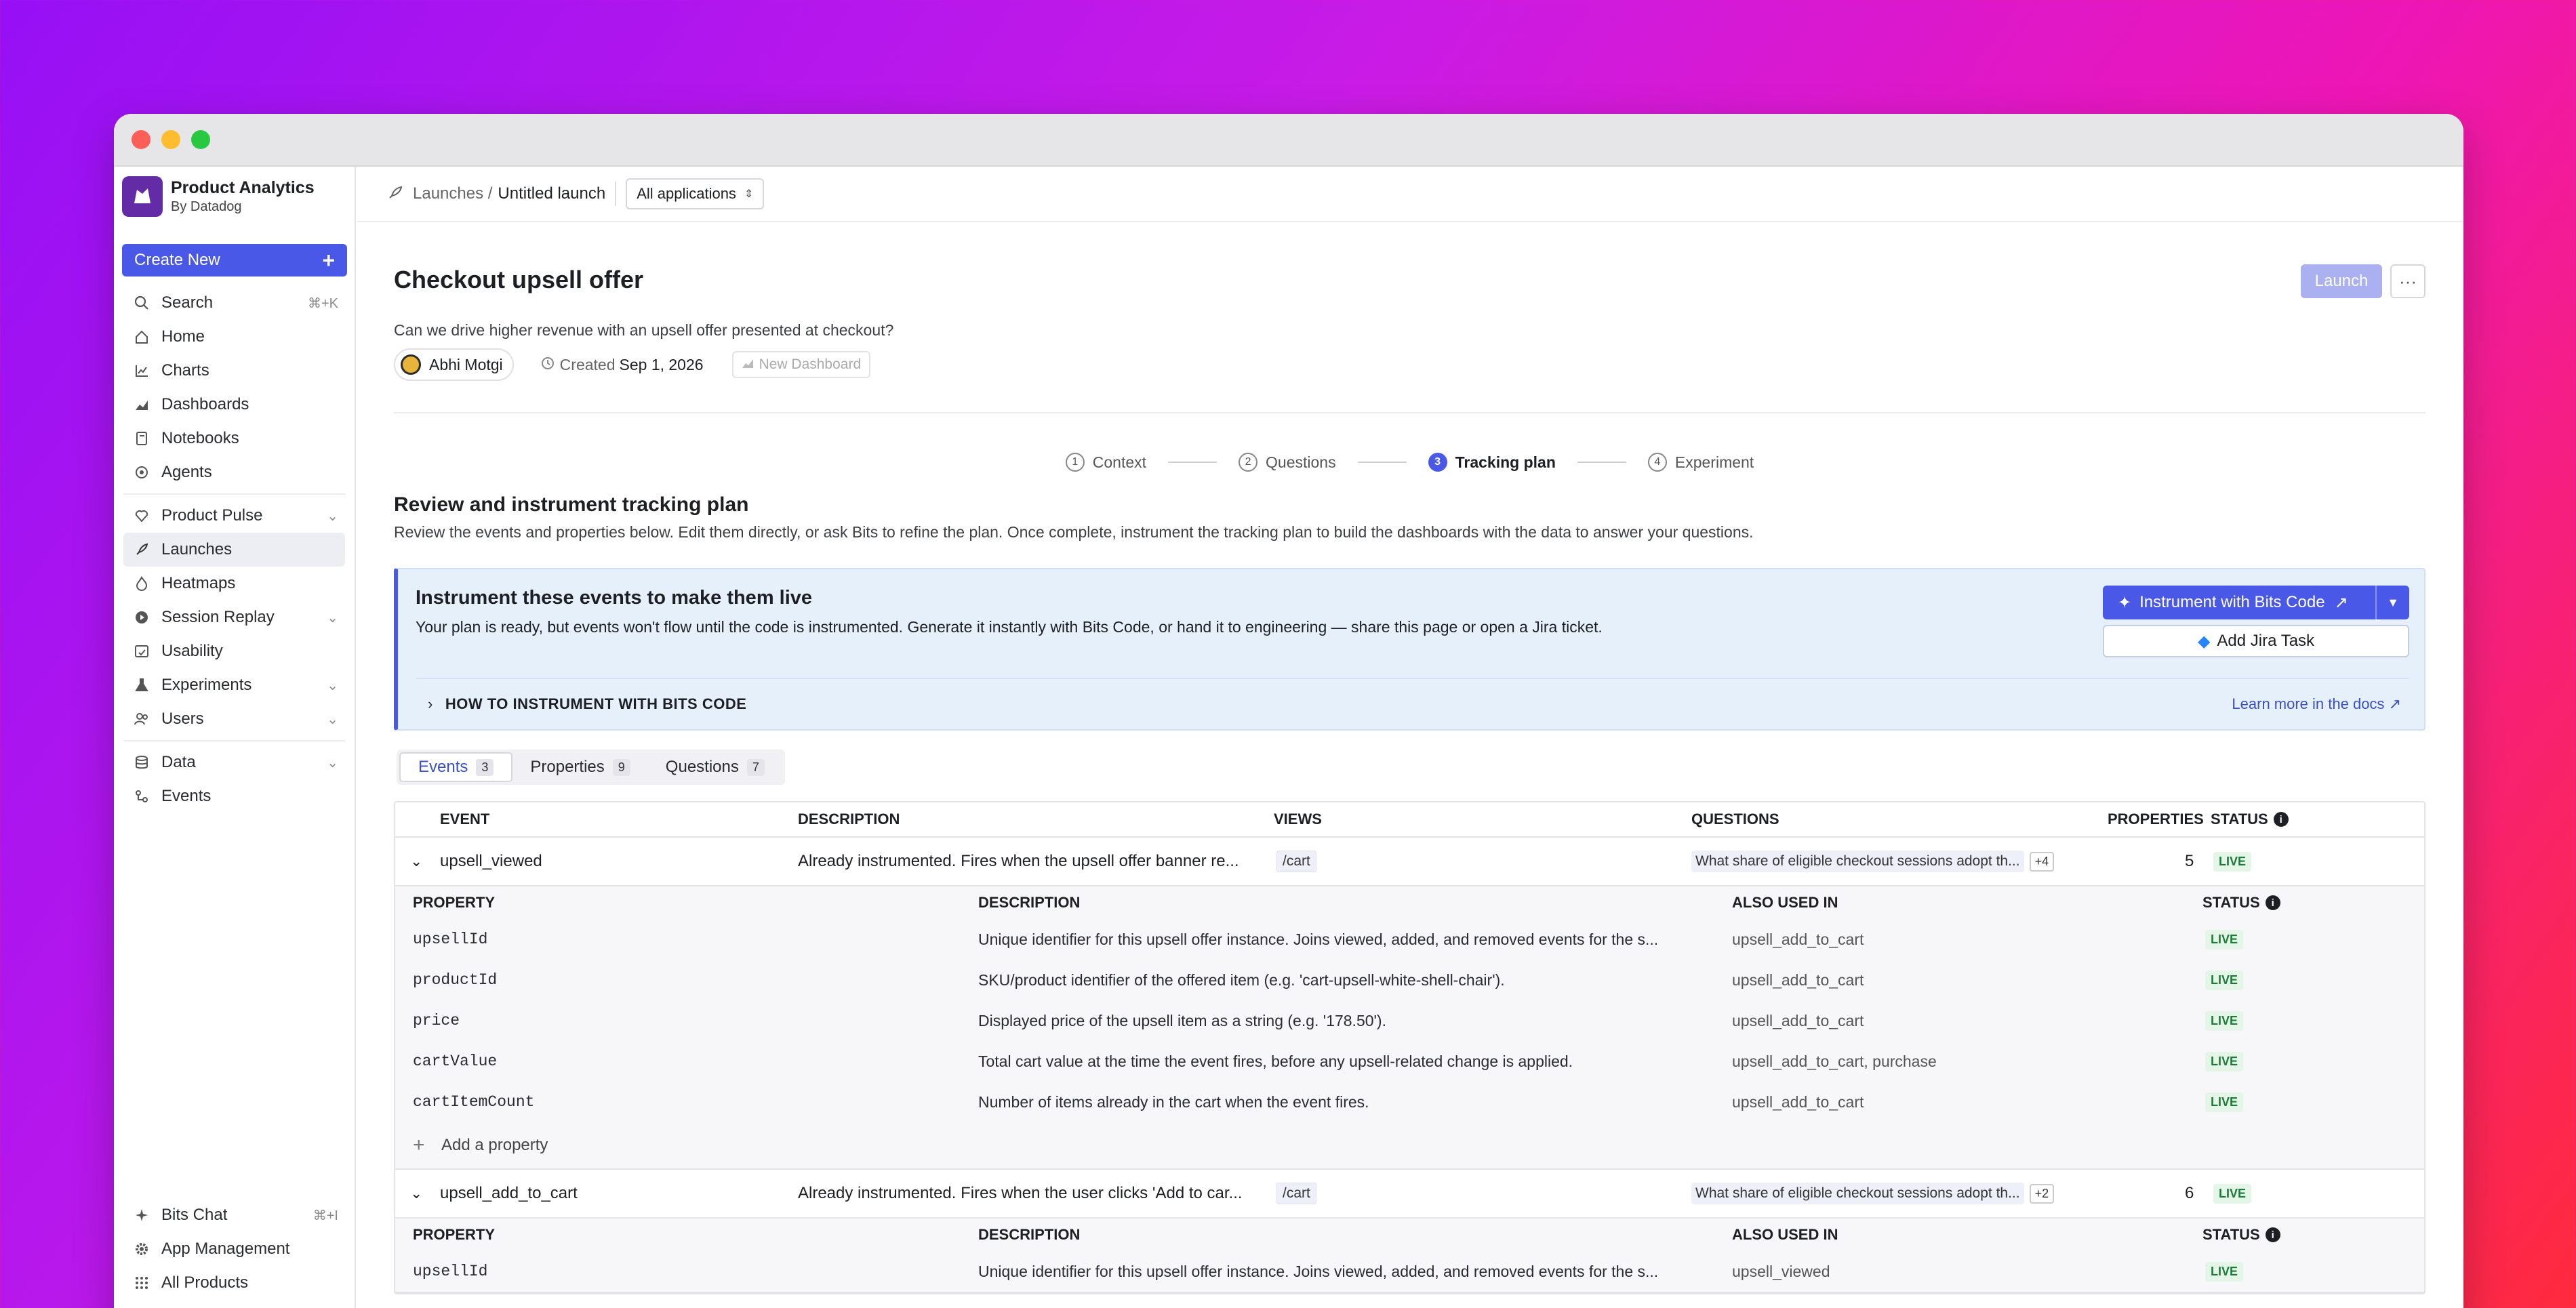 Image resolution: width=2576 pixels, height=1308 pixels. I want to click on tab-questions: Questions 7, so click(715, 767).